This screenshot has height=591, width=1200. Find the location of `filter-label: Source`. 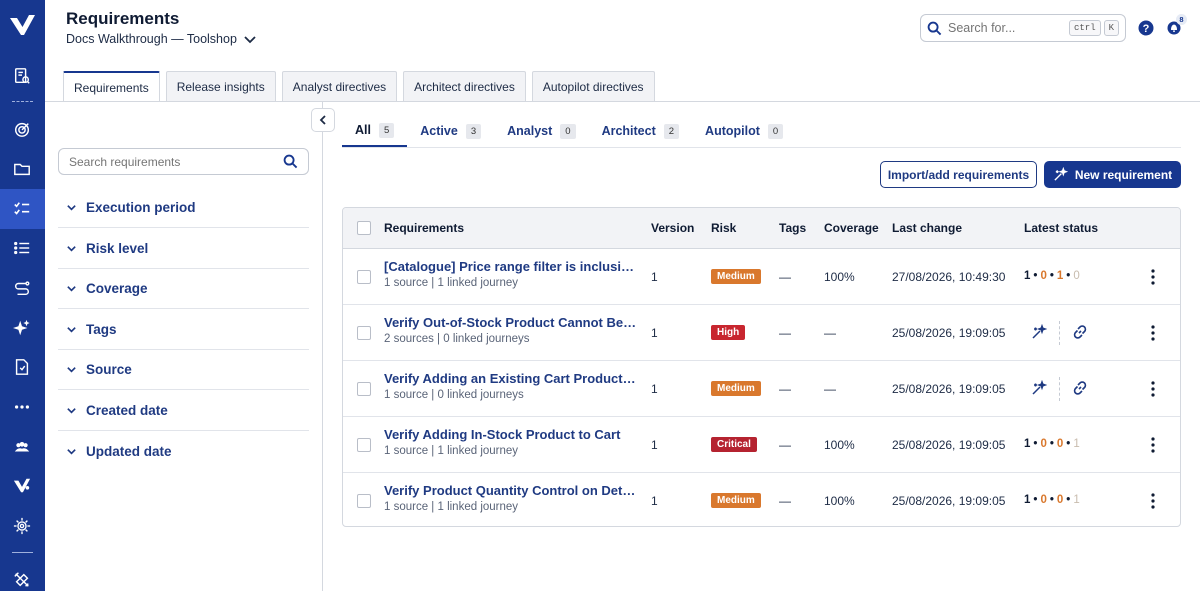

filter-label: Source is located at coordinates (109, 369).